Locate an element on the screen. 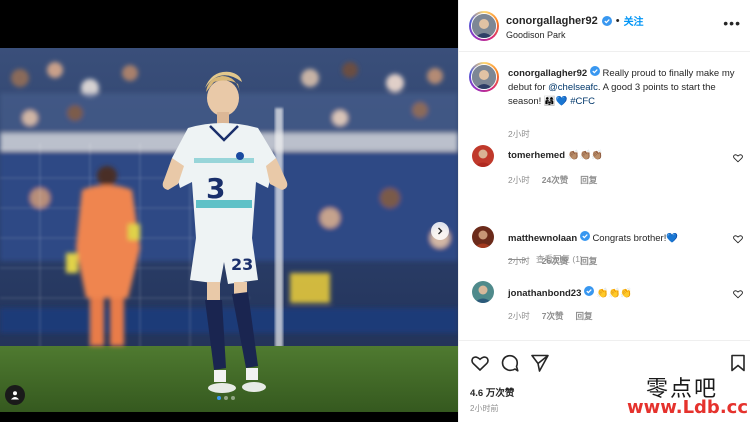 Image resolution: width=750 pixels, height=422 pixels. chevron-right-icon is located at coordinates (440, 231).